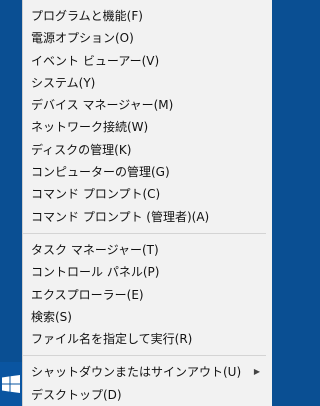 The width and height of the screenshot is (320, 406). I want to click on menu-item-label: ファイル名を指定して実行(R), so click(112, 339).